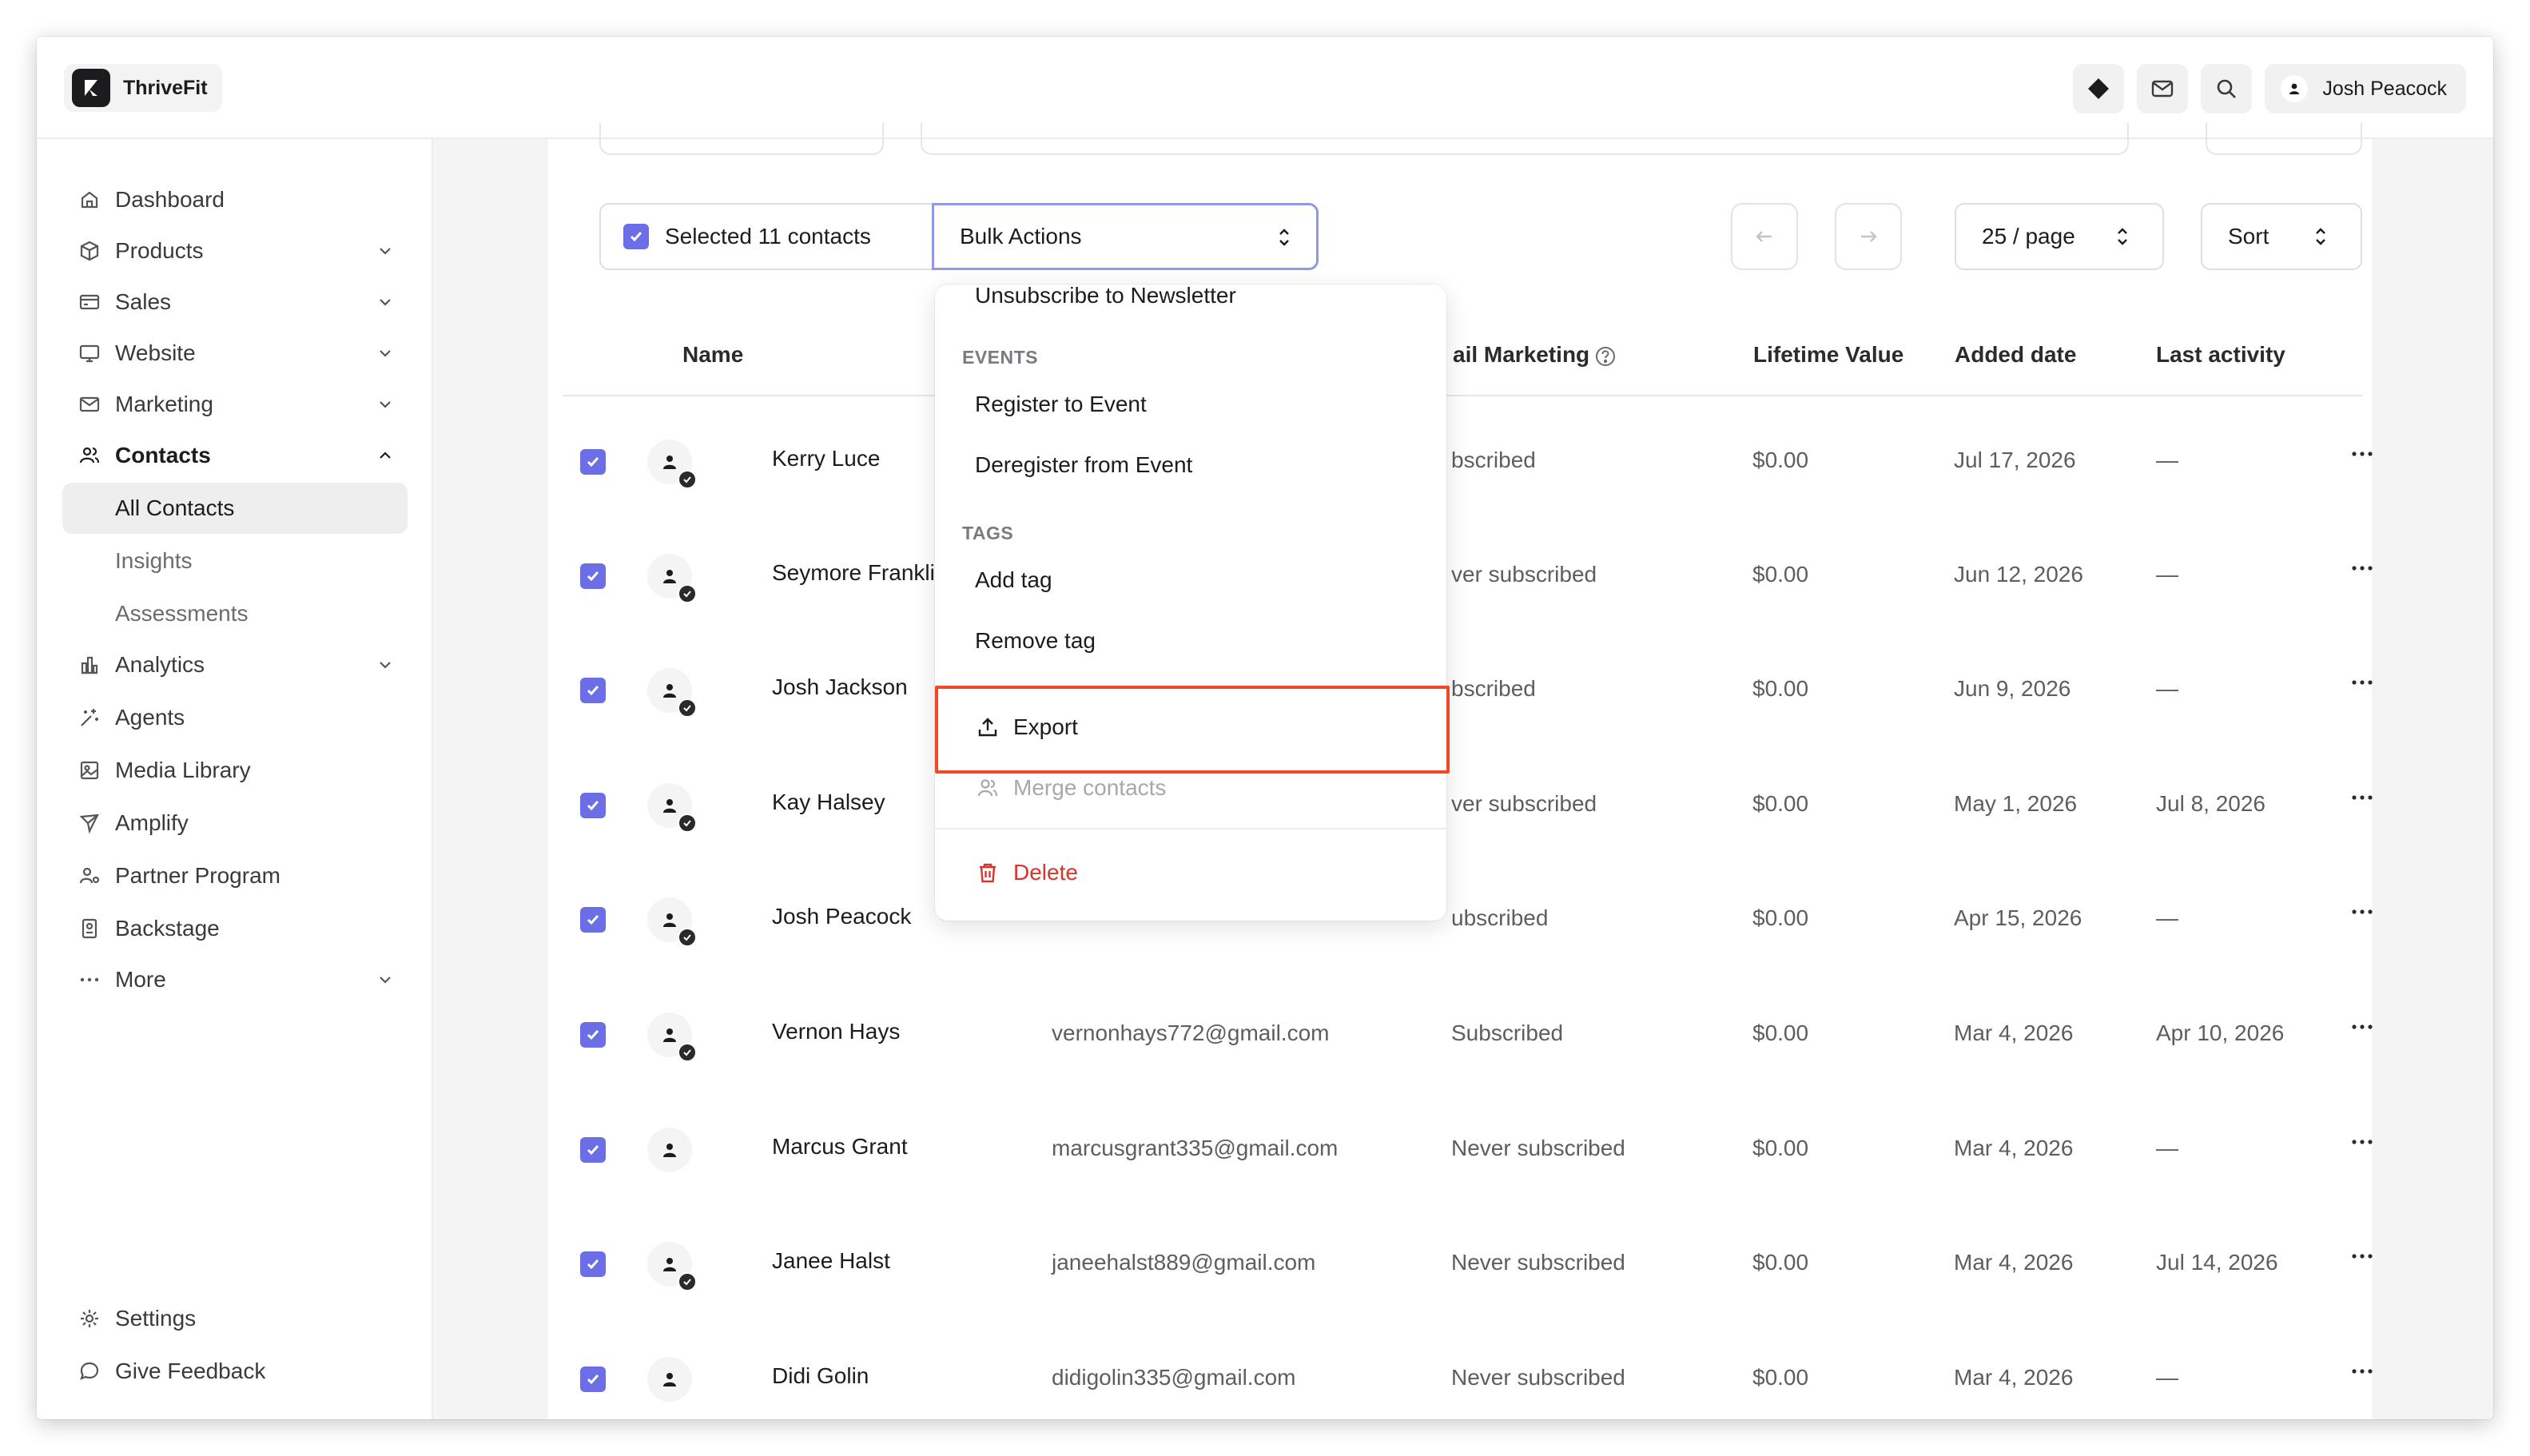 The image size is (2530, 1456). Describe the element at coordinates (2059, 236) in the screenshot. I see `per-page-select: 25 / page` at that location.